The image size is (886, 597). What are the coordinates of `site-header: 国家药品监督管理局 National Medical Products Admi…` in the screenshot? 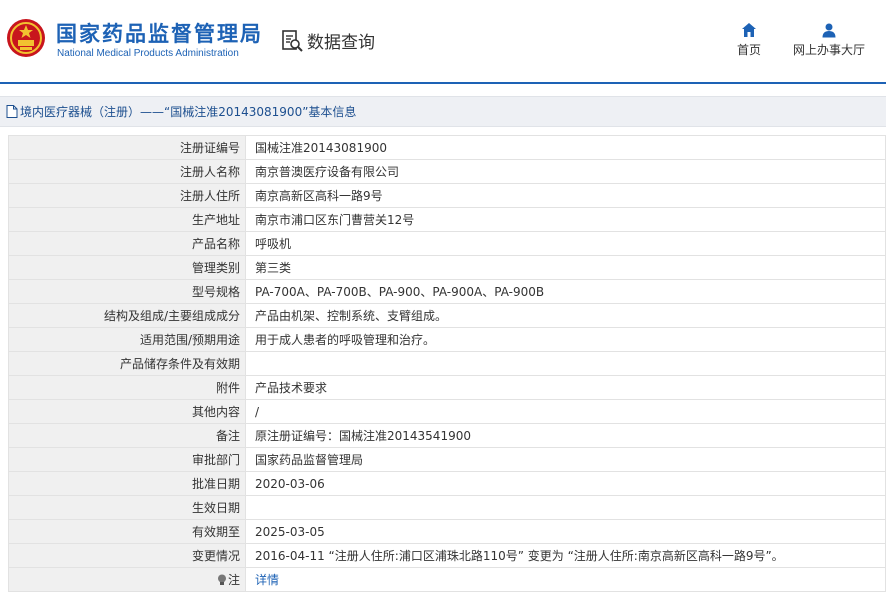 It's located at (443, 41).